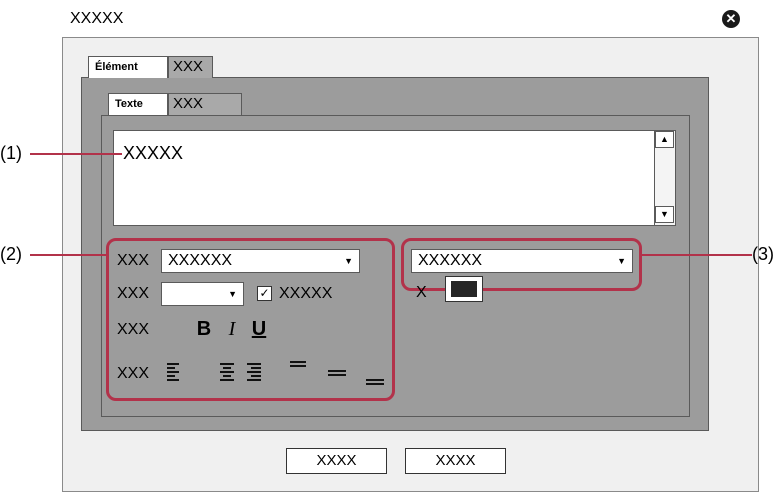 The width and height of the screenshot is (783, 492). I want to click on tab-xxx-sub: XXX, so click(205, 104).